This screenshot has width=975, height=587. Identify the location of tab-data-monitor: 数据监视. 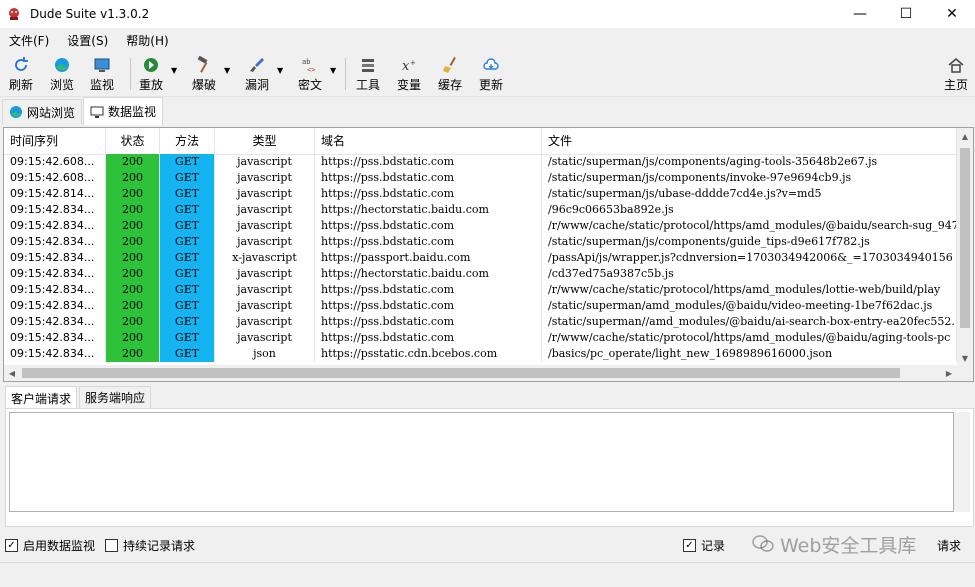
(123, 111).